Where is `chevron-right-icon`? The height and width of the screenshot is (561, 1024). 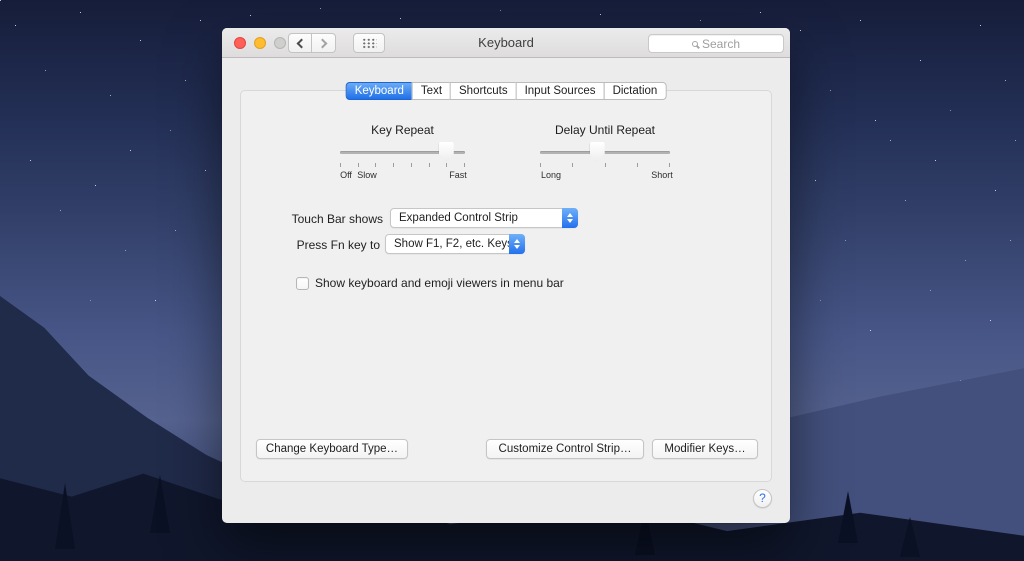 chevron-right-icon is located at coordinates (322, 43).